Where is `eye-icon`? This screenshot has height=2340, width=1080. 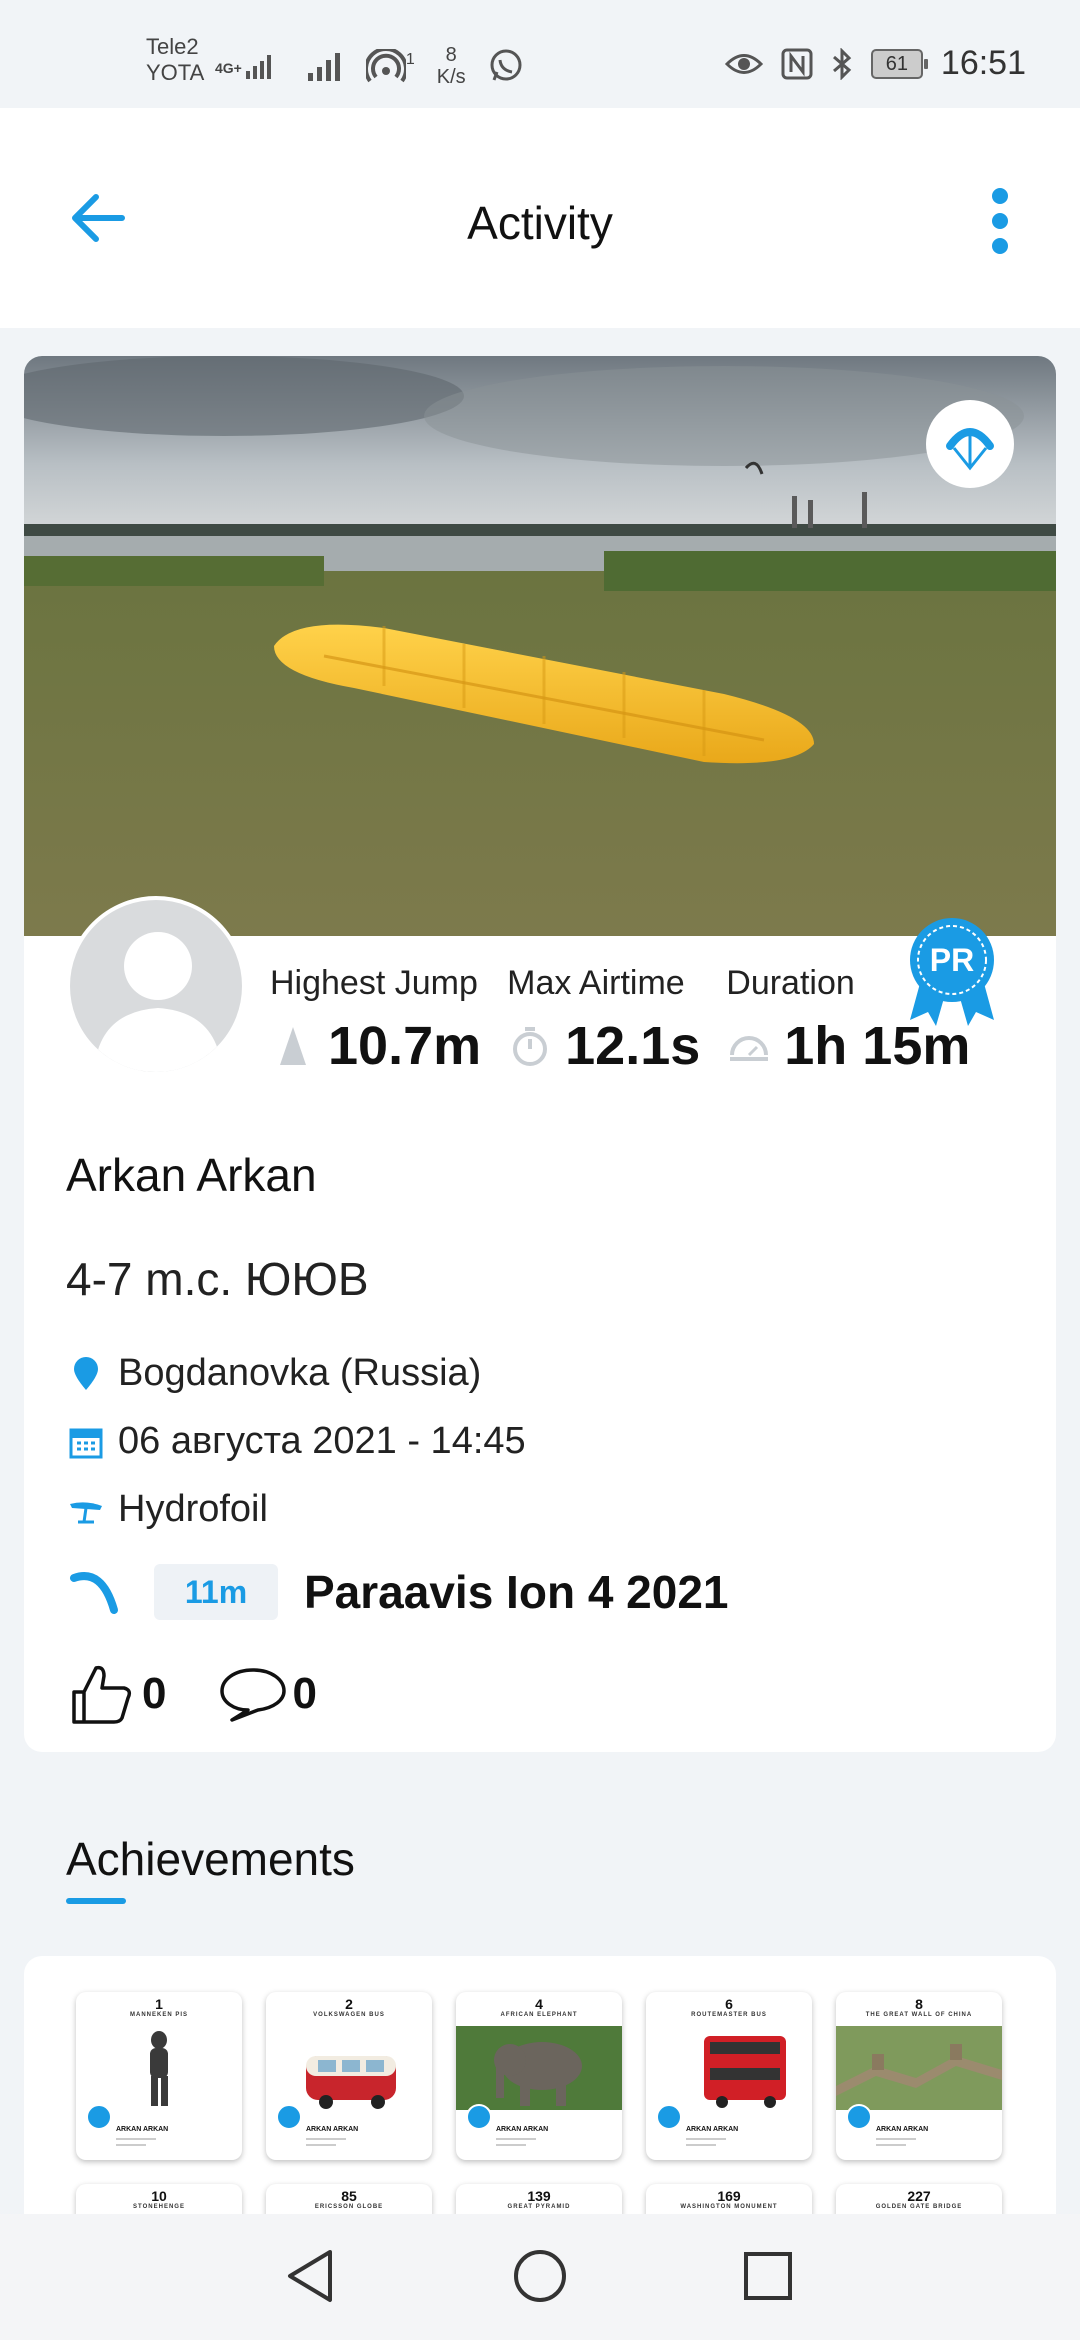
eye-icon is located at coordinates (743, 63).